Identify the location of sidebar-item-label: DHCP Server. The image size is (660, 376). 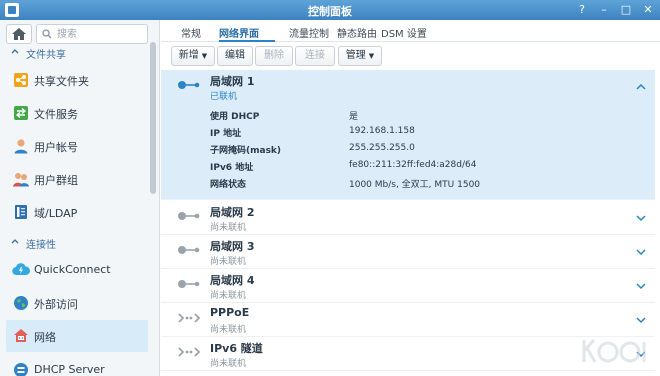
(69, 369).